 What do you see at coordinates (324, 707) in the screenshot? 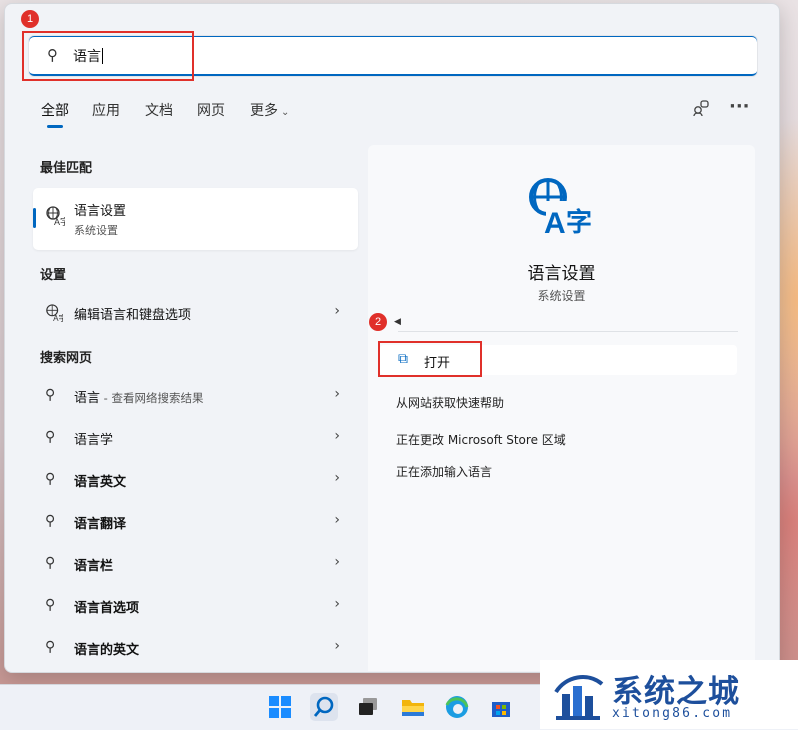
I see `search-icon` at bounding box center [324, 707].